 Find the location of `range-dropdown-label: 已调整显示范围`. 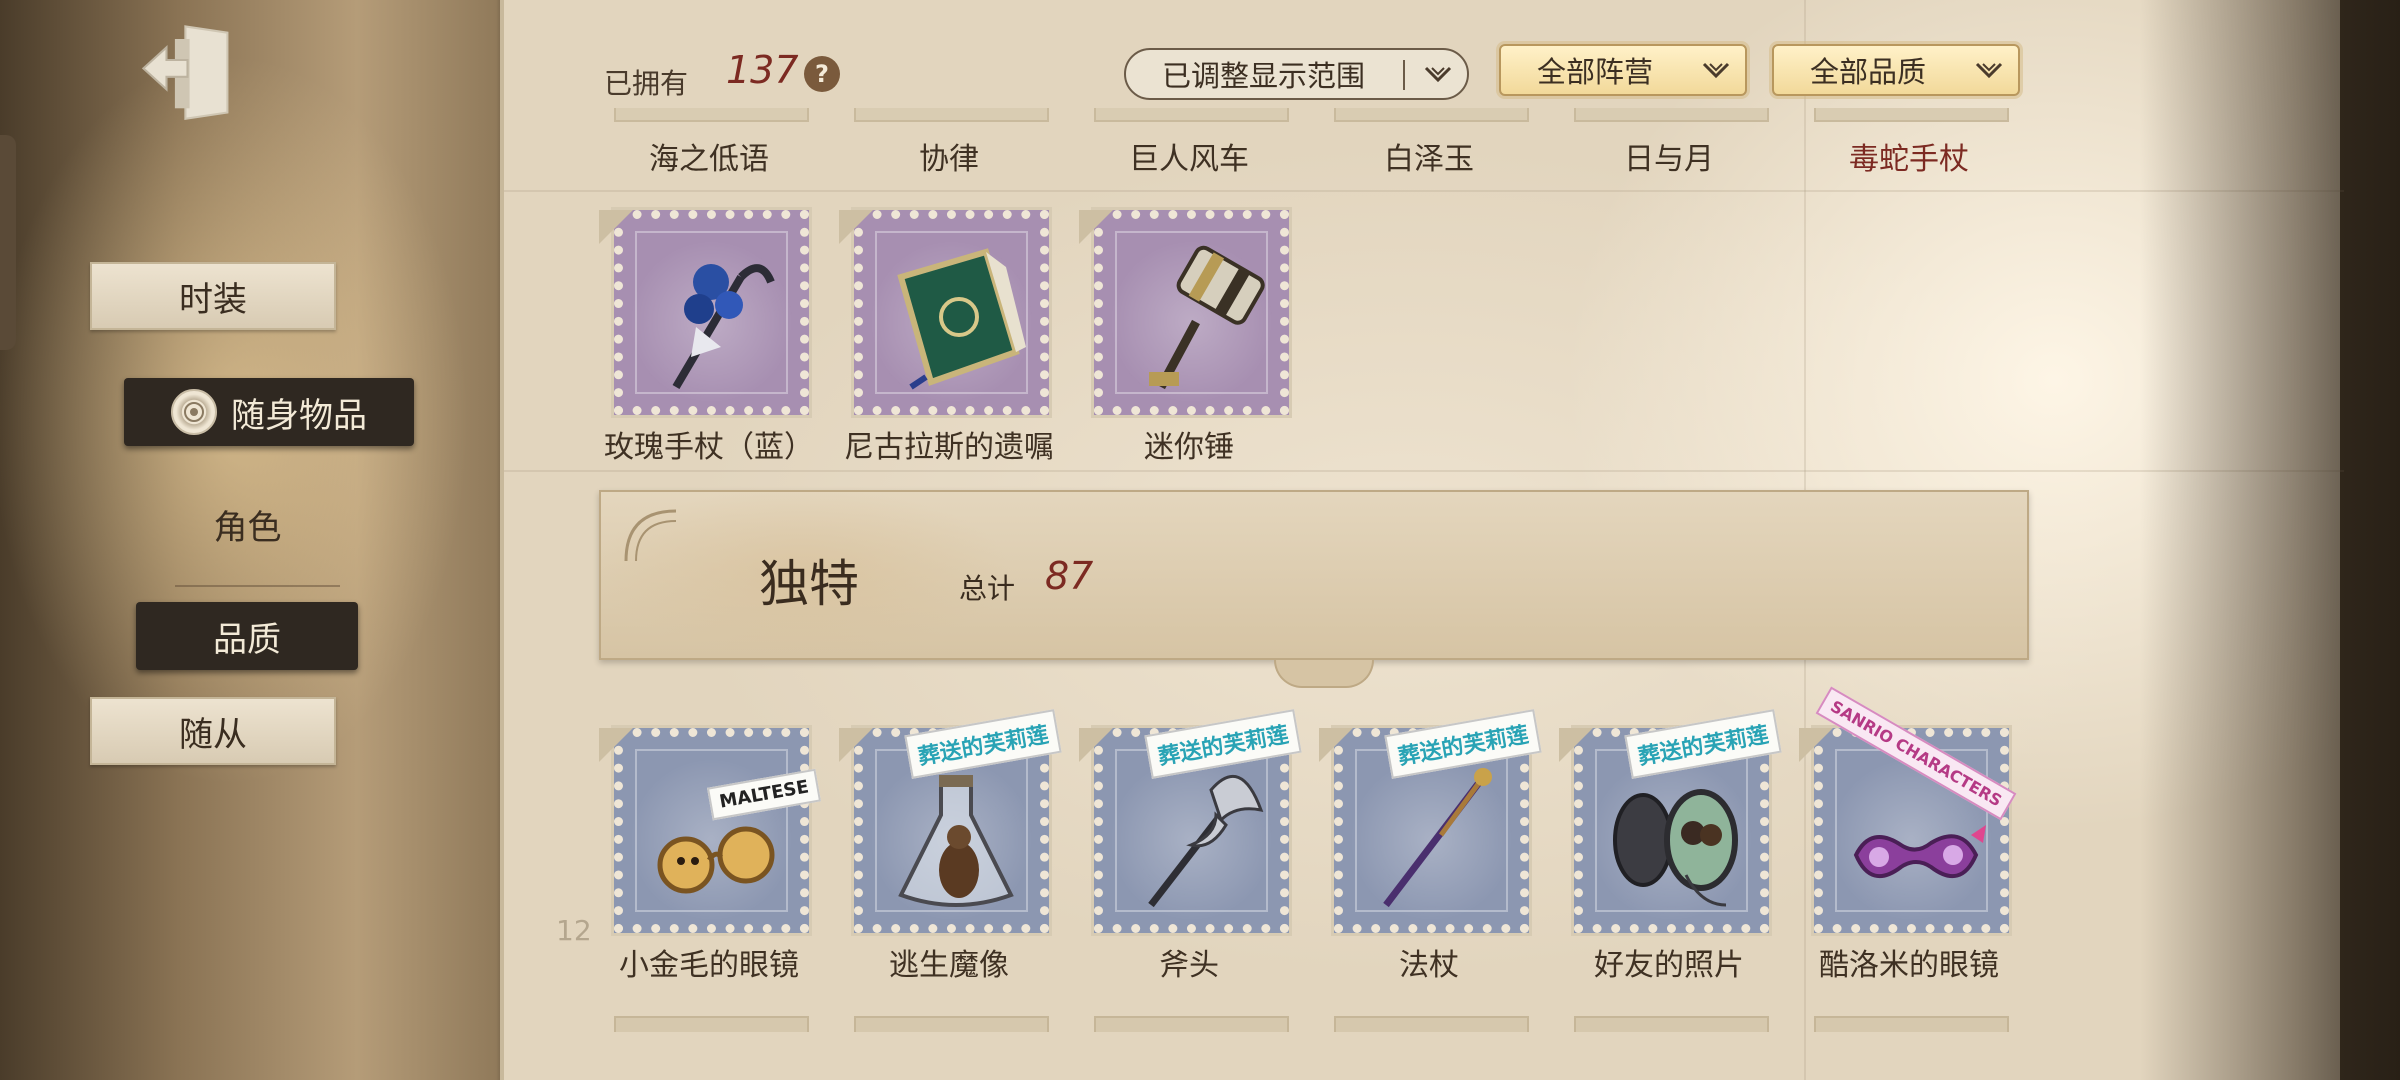

range-dropdown-label: 已调整显示范围 is located at coordinates (1264, 76).